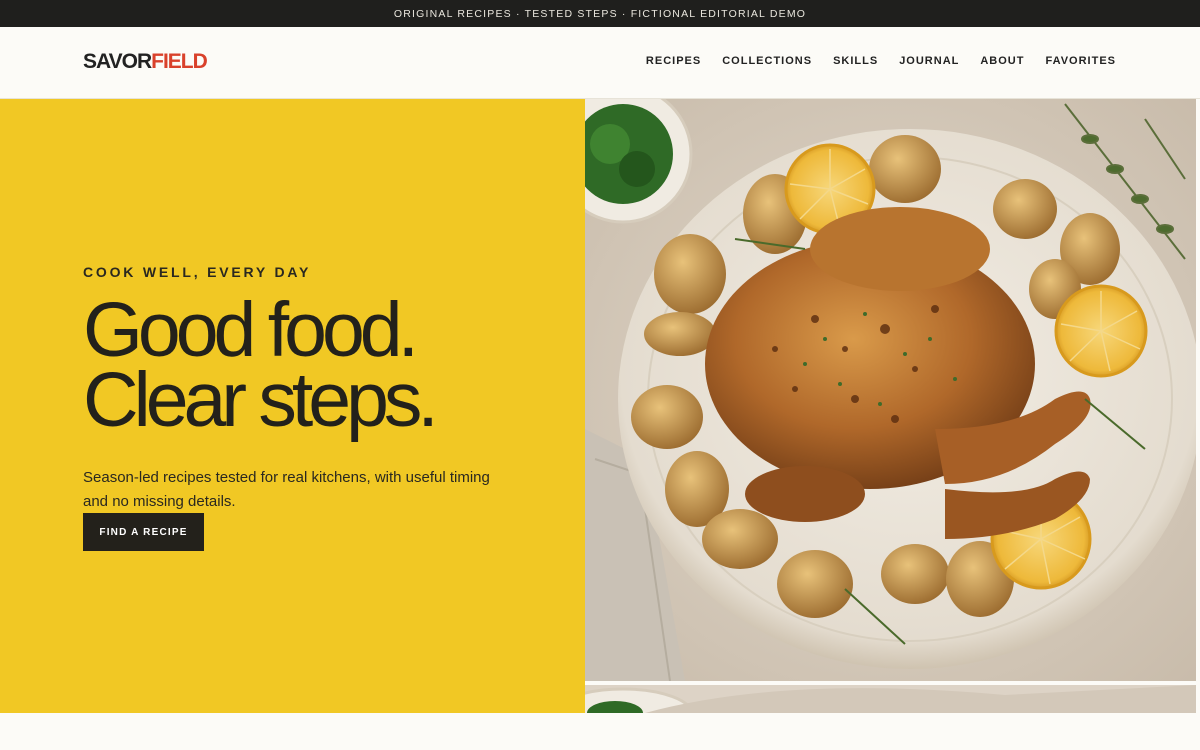 Image resolution: width=1200 pixels, height=750 pixels. Describe the element at coordinates (673, 61) in the screenshot. I see `nav-recipes: RECIPES` at that location.